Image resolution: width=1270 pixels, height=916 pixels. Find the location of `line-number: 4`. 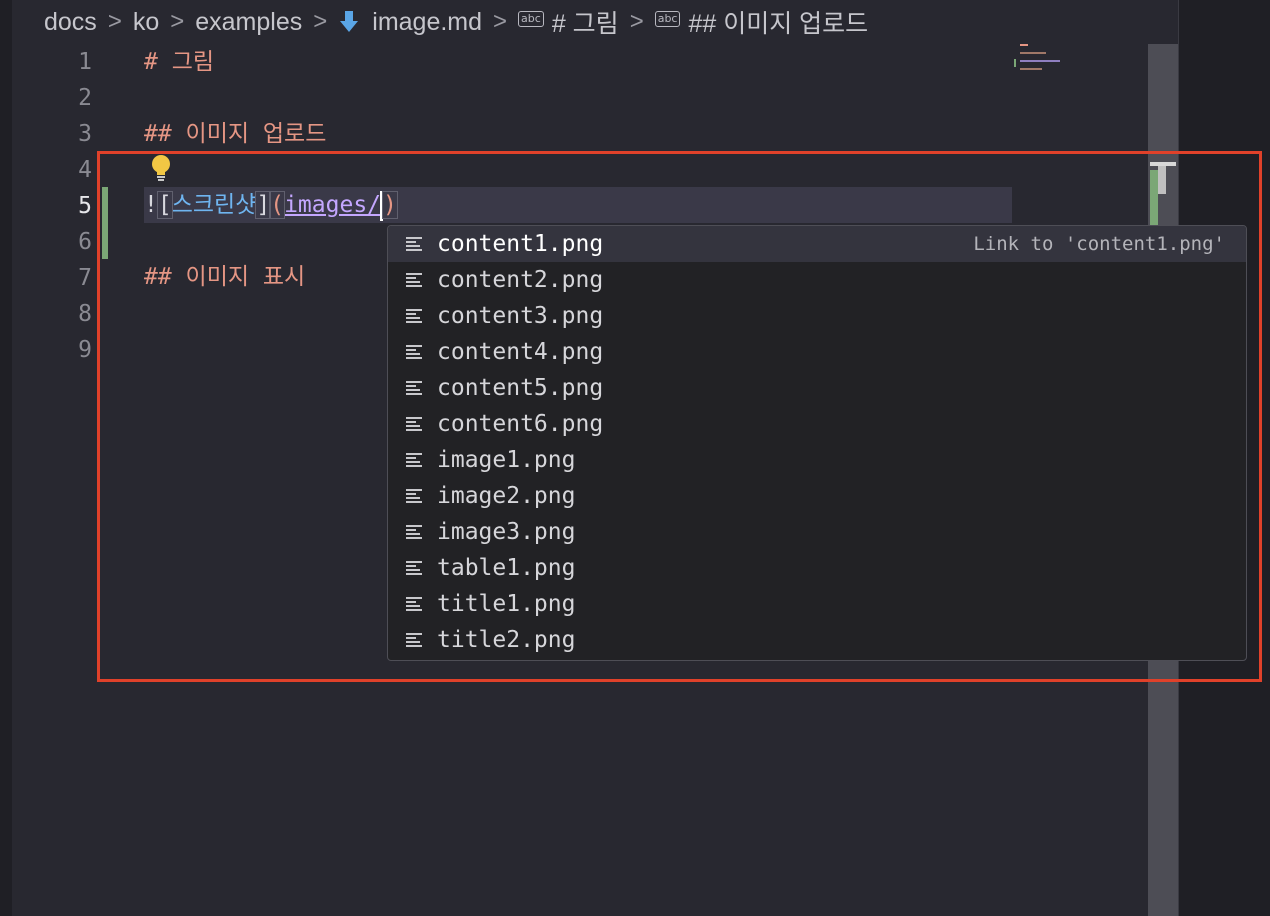

line-number: 4 is located at coordinates (85, 170).